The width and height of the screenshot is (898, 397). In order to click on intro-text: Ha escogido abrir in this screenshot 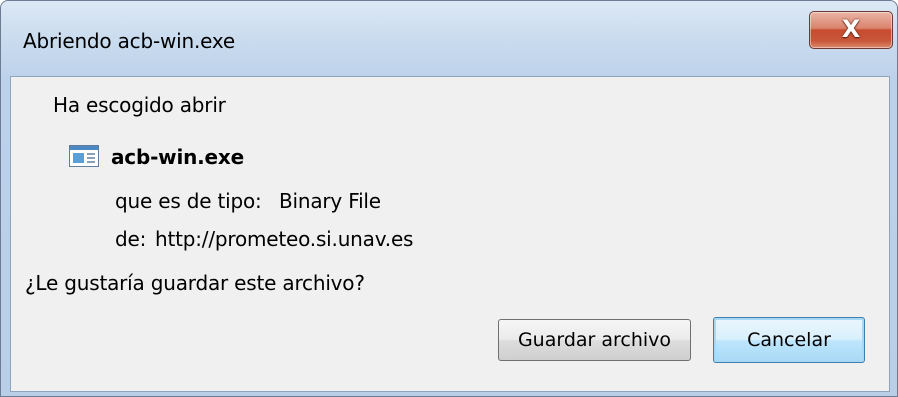, I will do `click(139, 105)`.